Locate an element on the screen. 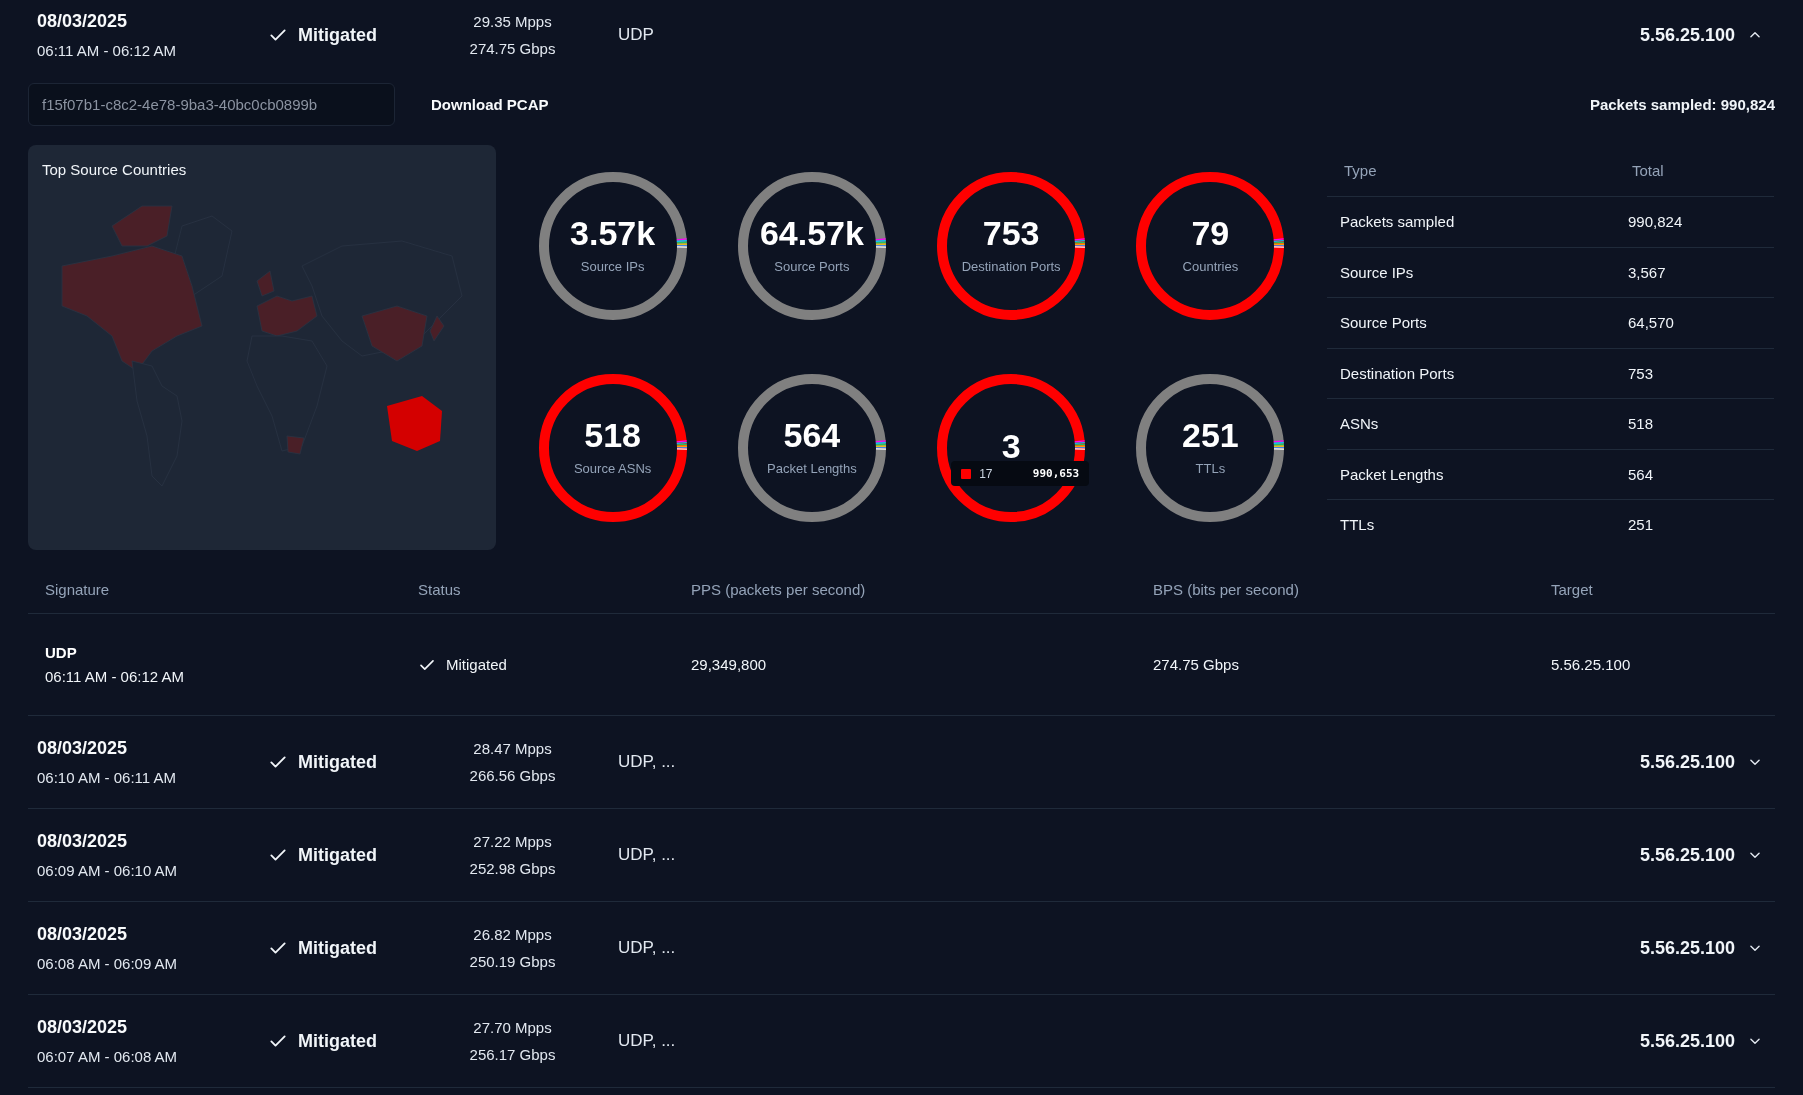 The height and width of the screenshot is (1095, 1803). donut-value: 3.57k is located at coordinates (613, 234).